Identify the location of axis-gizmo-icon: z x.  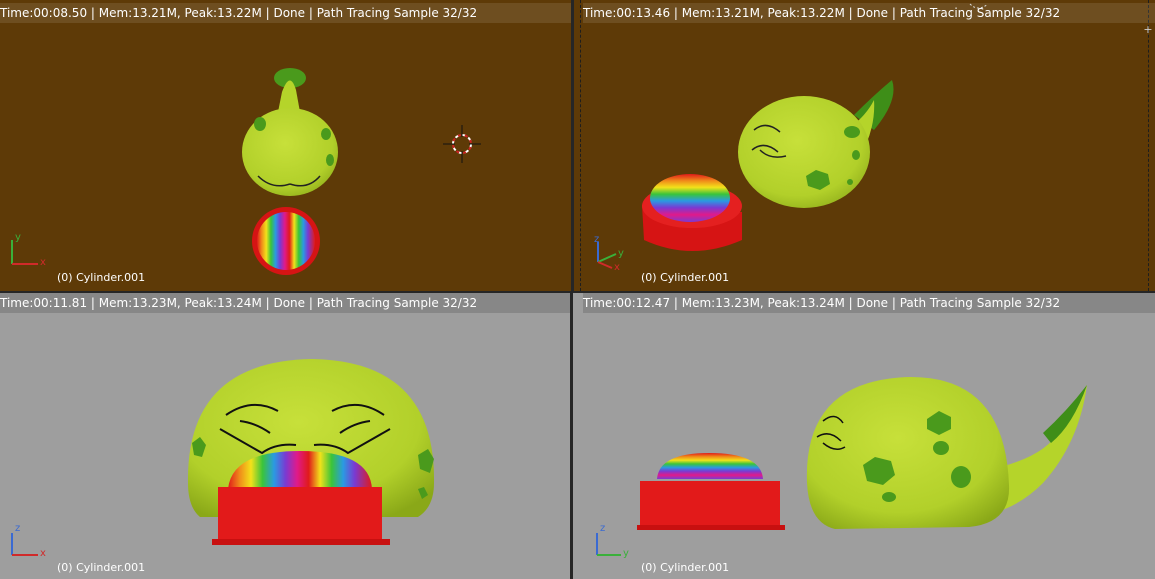
(28, 541).